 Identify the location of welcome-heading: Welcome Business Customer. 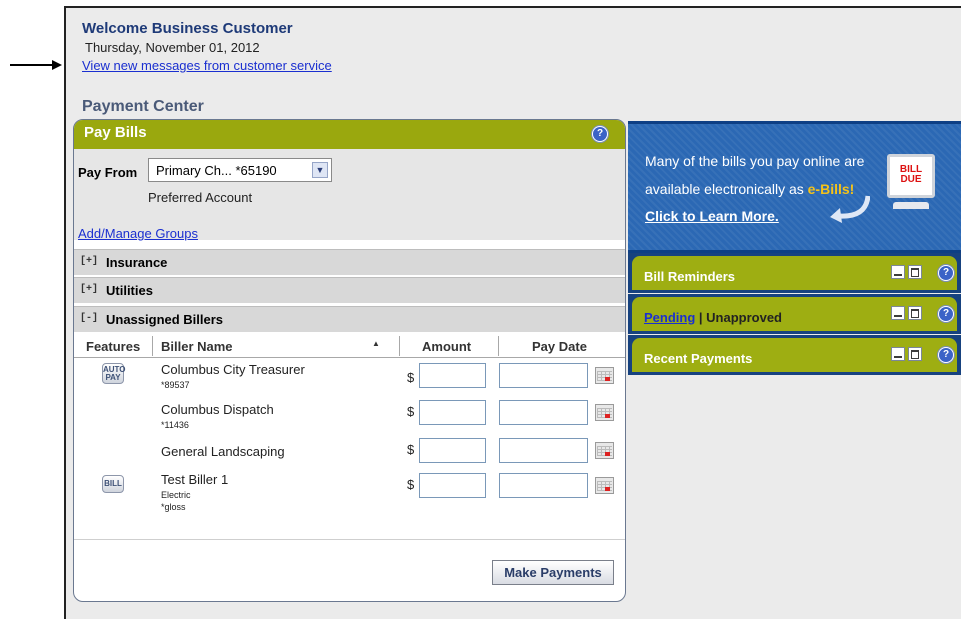
(187, 28).